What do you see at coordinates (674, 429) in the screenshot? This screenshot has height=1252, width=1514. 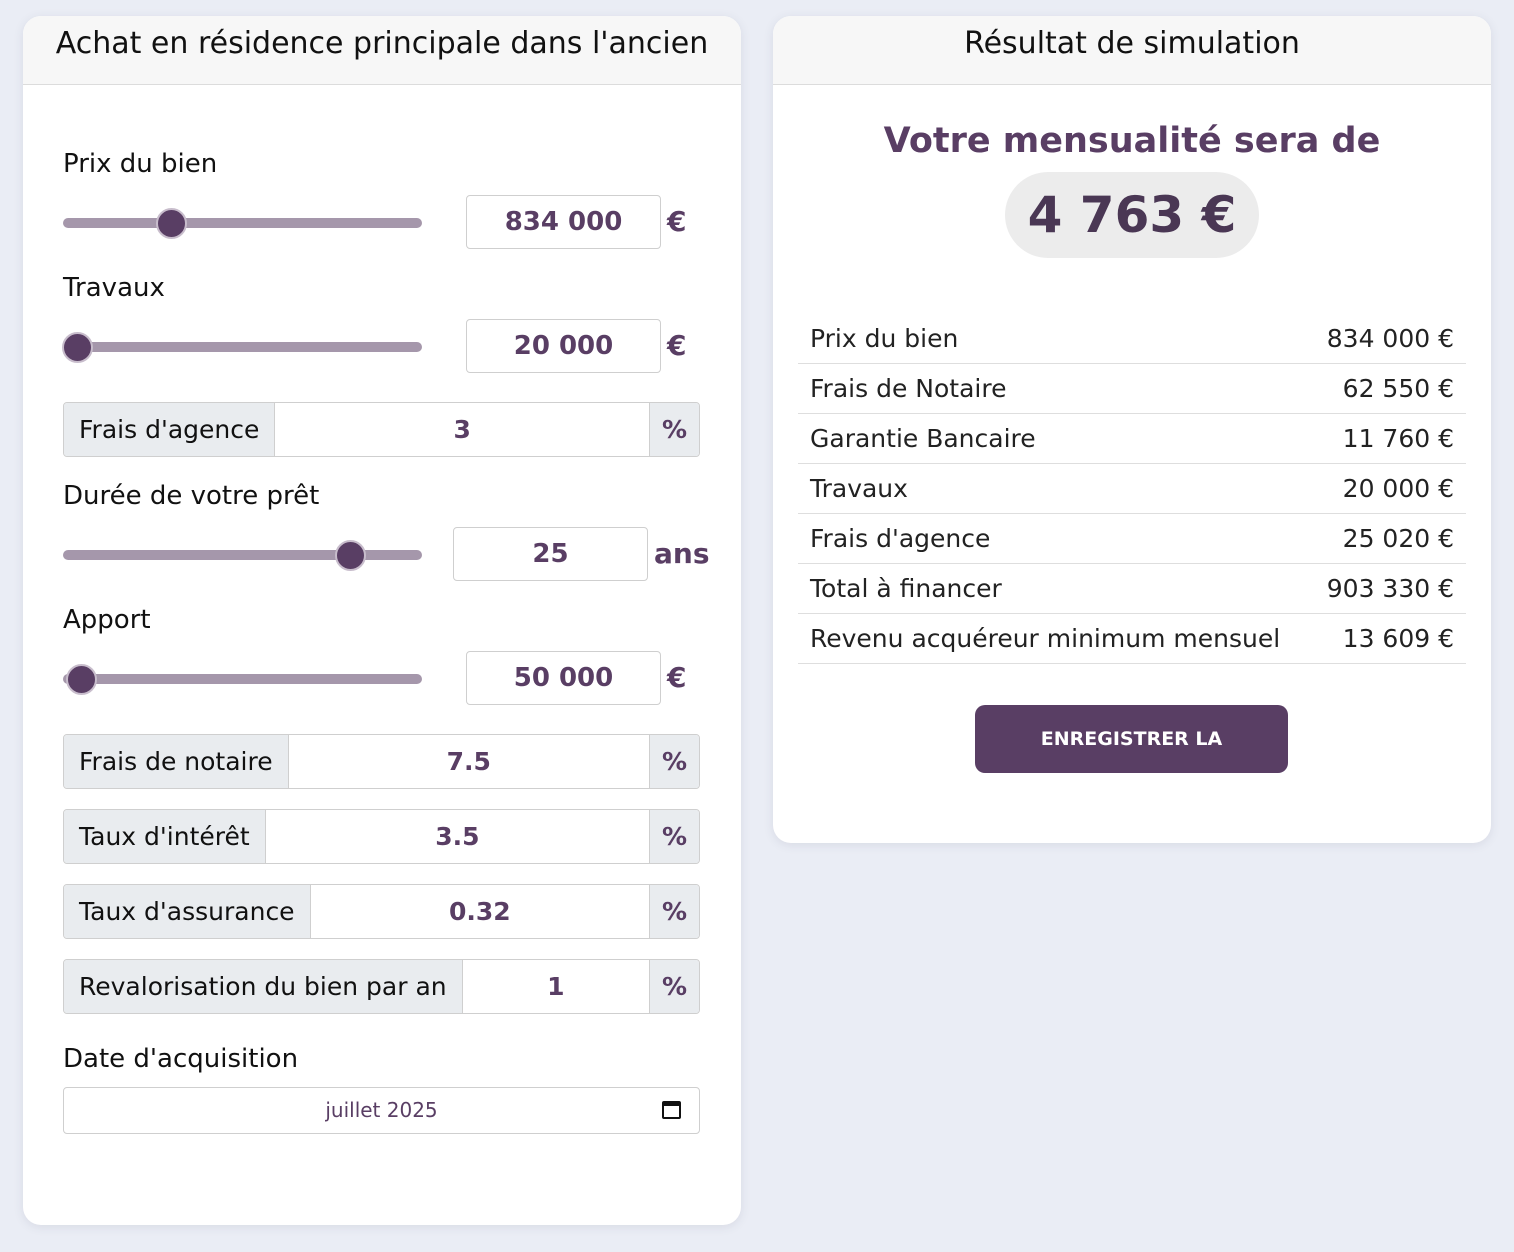 I see `frais-agence-unit: %` at bounding box center [674, 429].